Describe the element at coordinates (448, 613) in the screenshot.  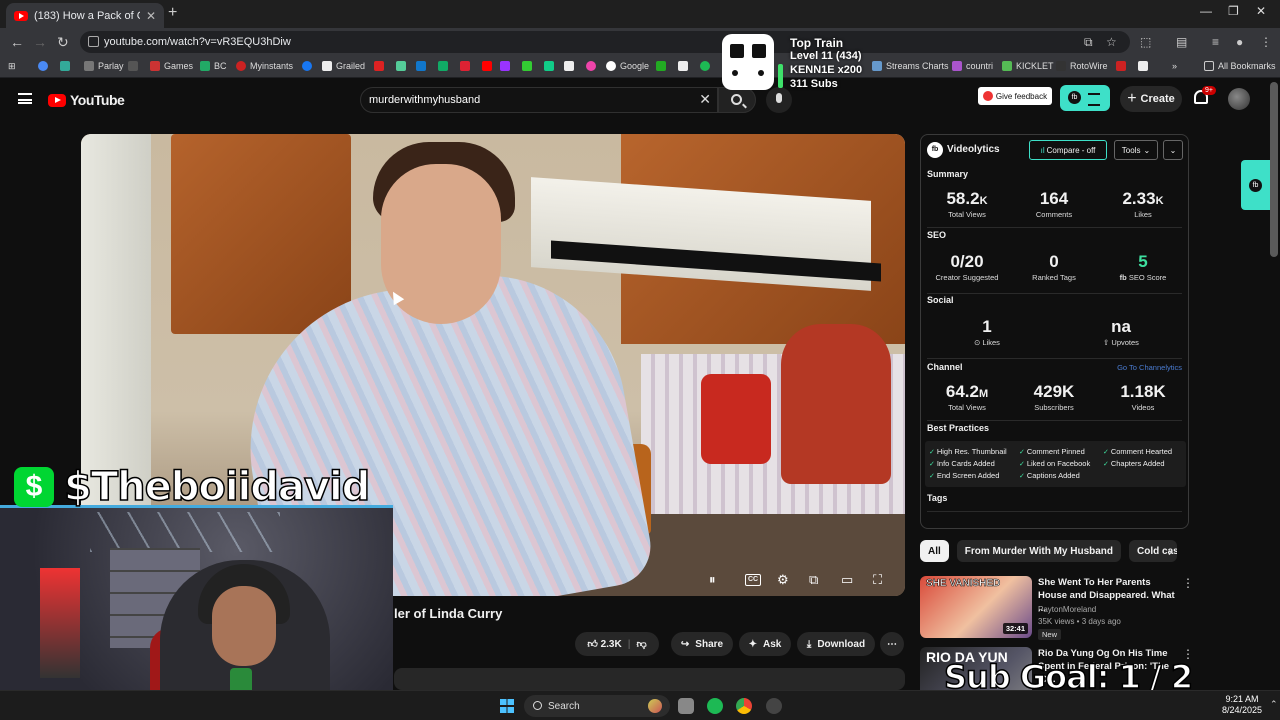
I see `video-title: ler of Linda Curry` at that location.